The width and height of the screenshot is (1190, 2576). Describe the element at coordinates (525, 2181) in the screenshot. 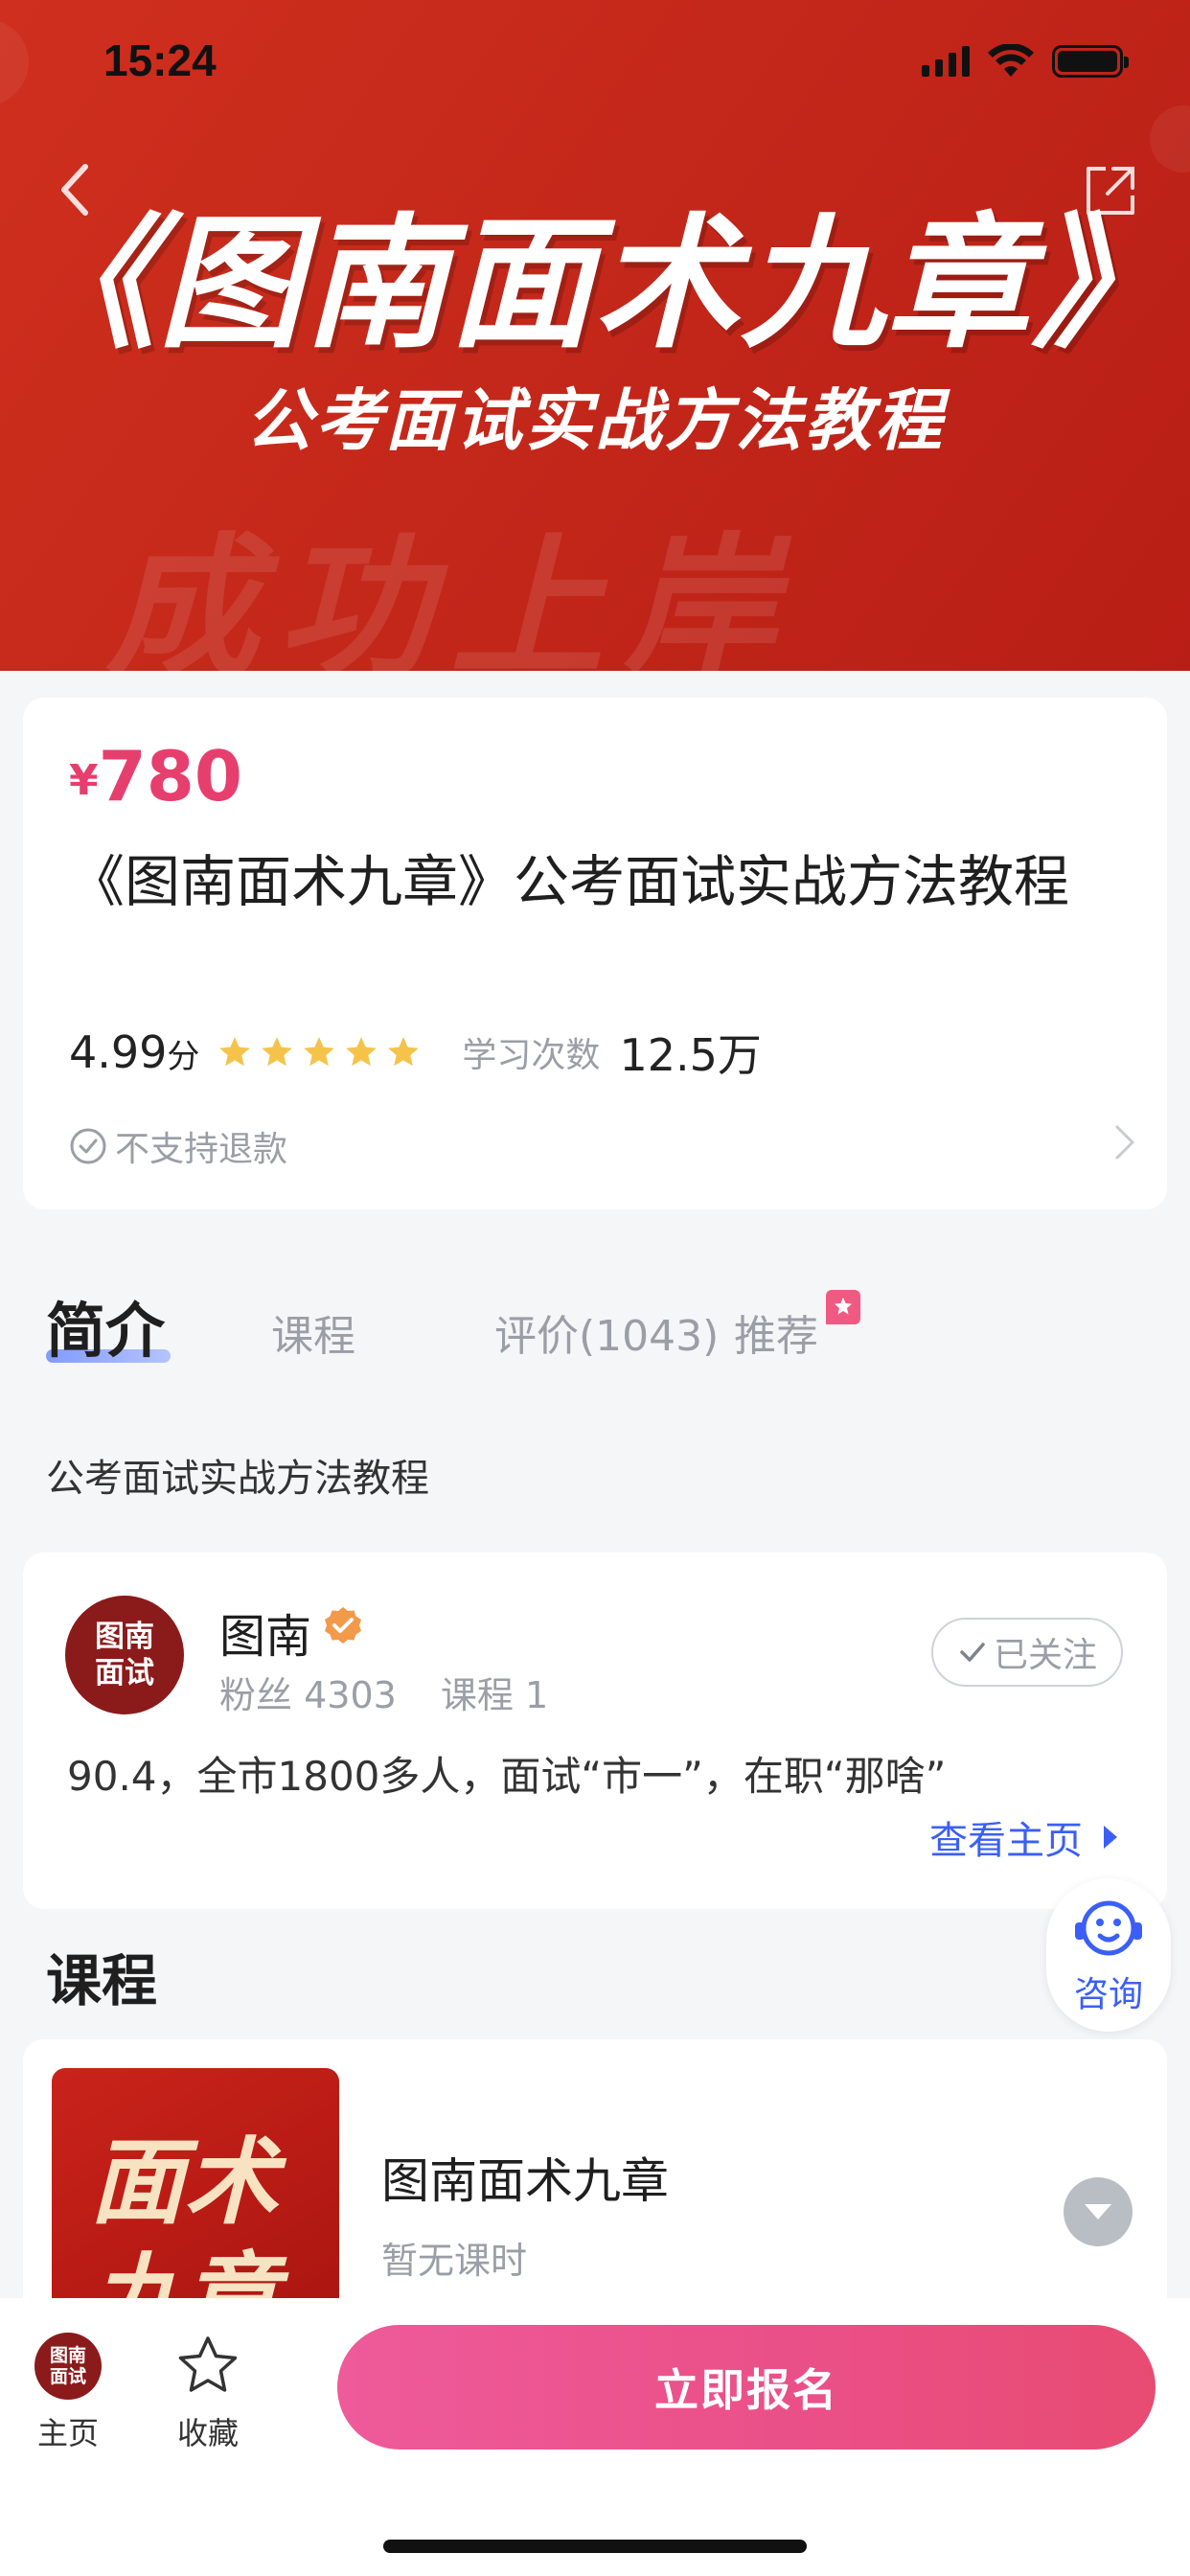

I see `course-item-name: 图南面术九章` at that location.